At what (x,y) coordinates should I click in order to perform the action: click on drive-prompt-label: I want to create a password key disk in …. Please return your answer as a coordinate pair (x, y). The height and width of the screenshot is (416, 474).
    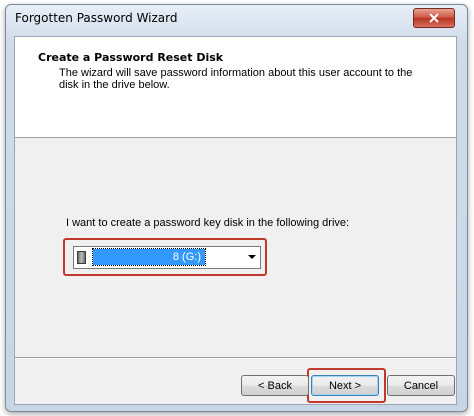
    Looking at the image, I should click on (208, 223).